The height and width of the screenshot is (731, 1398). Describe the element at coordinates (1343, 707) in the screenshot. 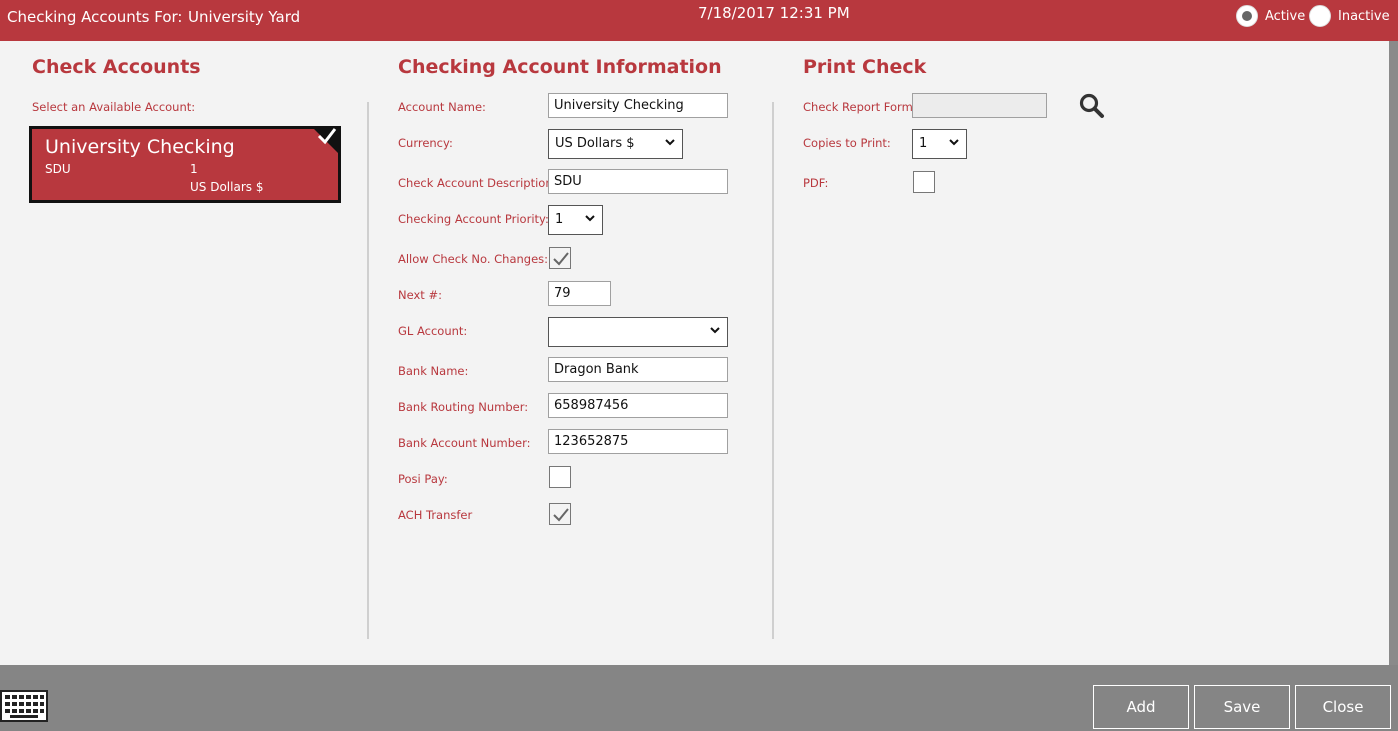

I see `close-button: Close` at that location.